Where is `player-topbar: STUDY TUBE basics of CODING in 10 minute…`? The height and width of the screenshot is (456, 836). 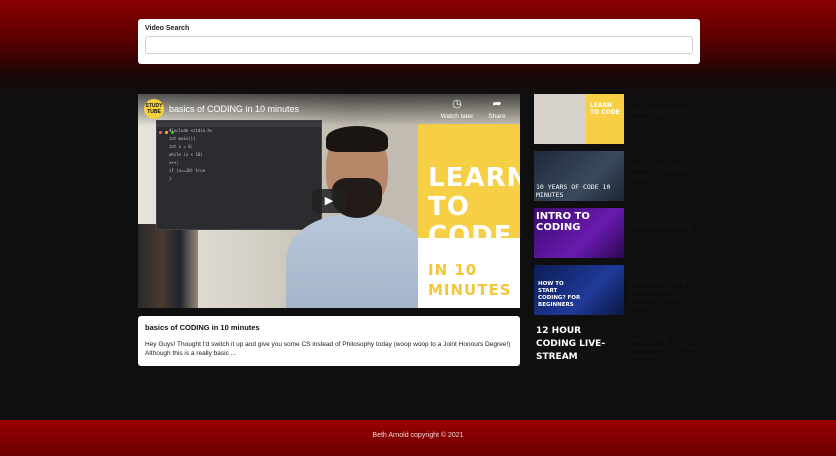
player-topbar: STUDY TUBE basics of CODING in 10 minute… is located at coordinates (329, 110).